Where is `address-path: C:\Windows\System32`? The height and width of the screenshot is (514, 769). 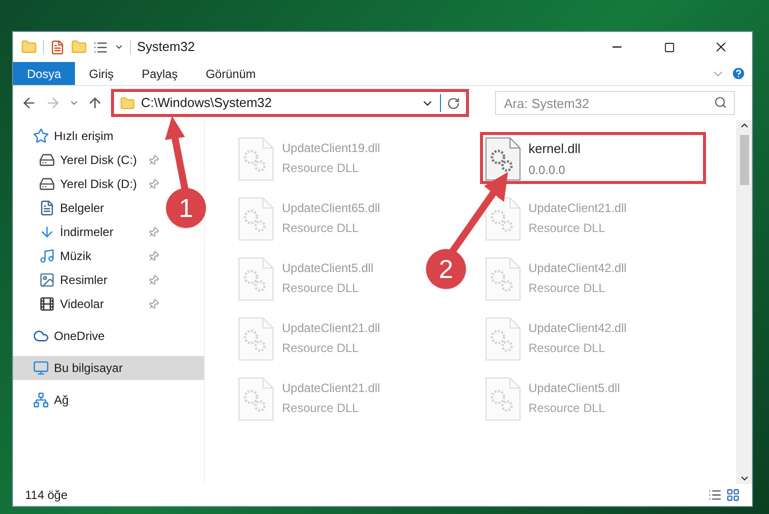 address-path: C:\Windows\System32 is located at coordinates (207, 103).